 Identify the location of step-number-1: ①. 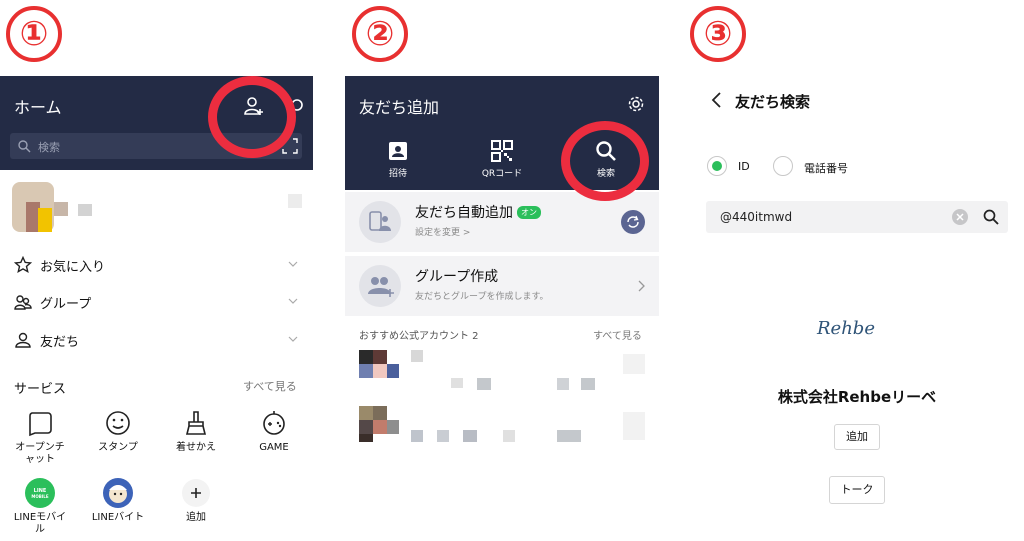
(34, 34).